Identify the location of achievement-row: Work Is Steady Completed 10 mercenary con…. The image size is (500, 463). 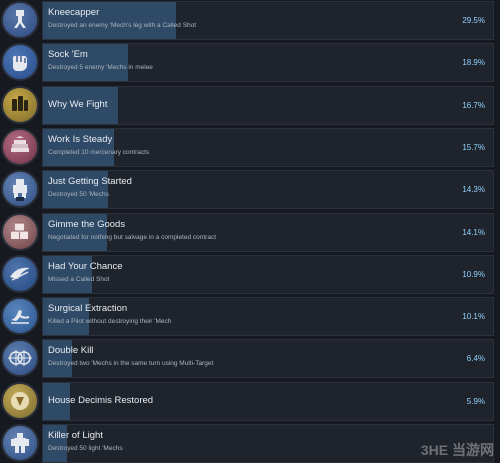
(250, 148).